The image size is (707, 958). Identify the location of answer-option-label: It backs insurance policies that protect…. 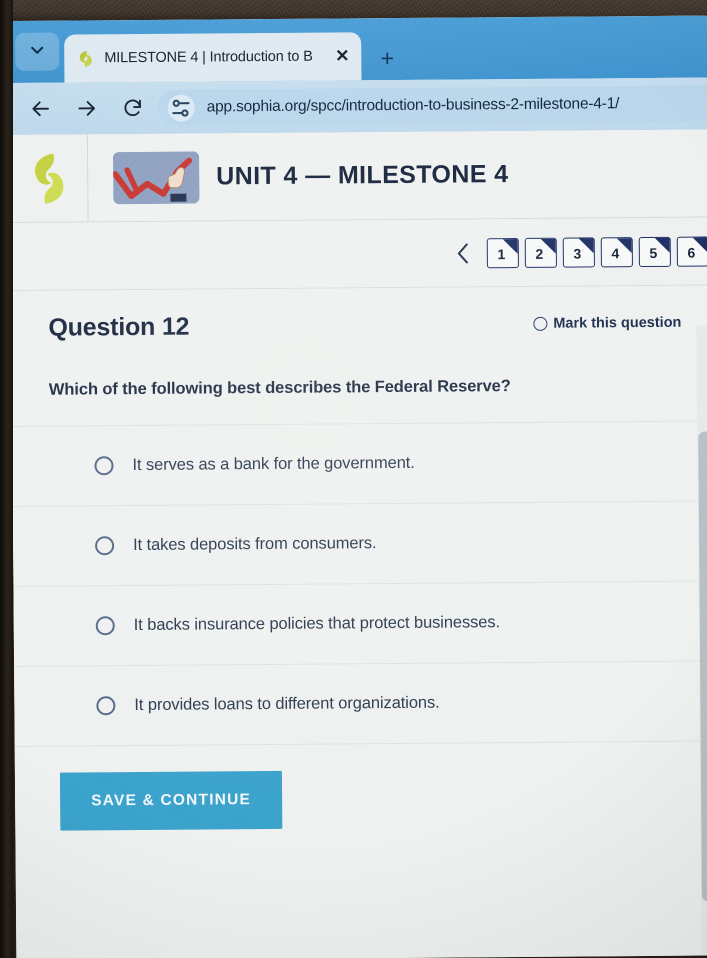
(317, 624).